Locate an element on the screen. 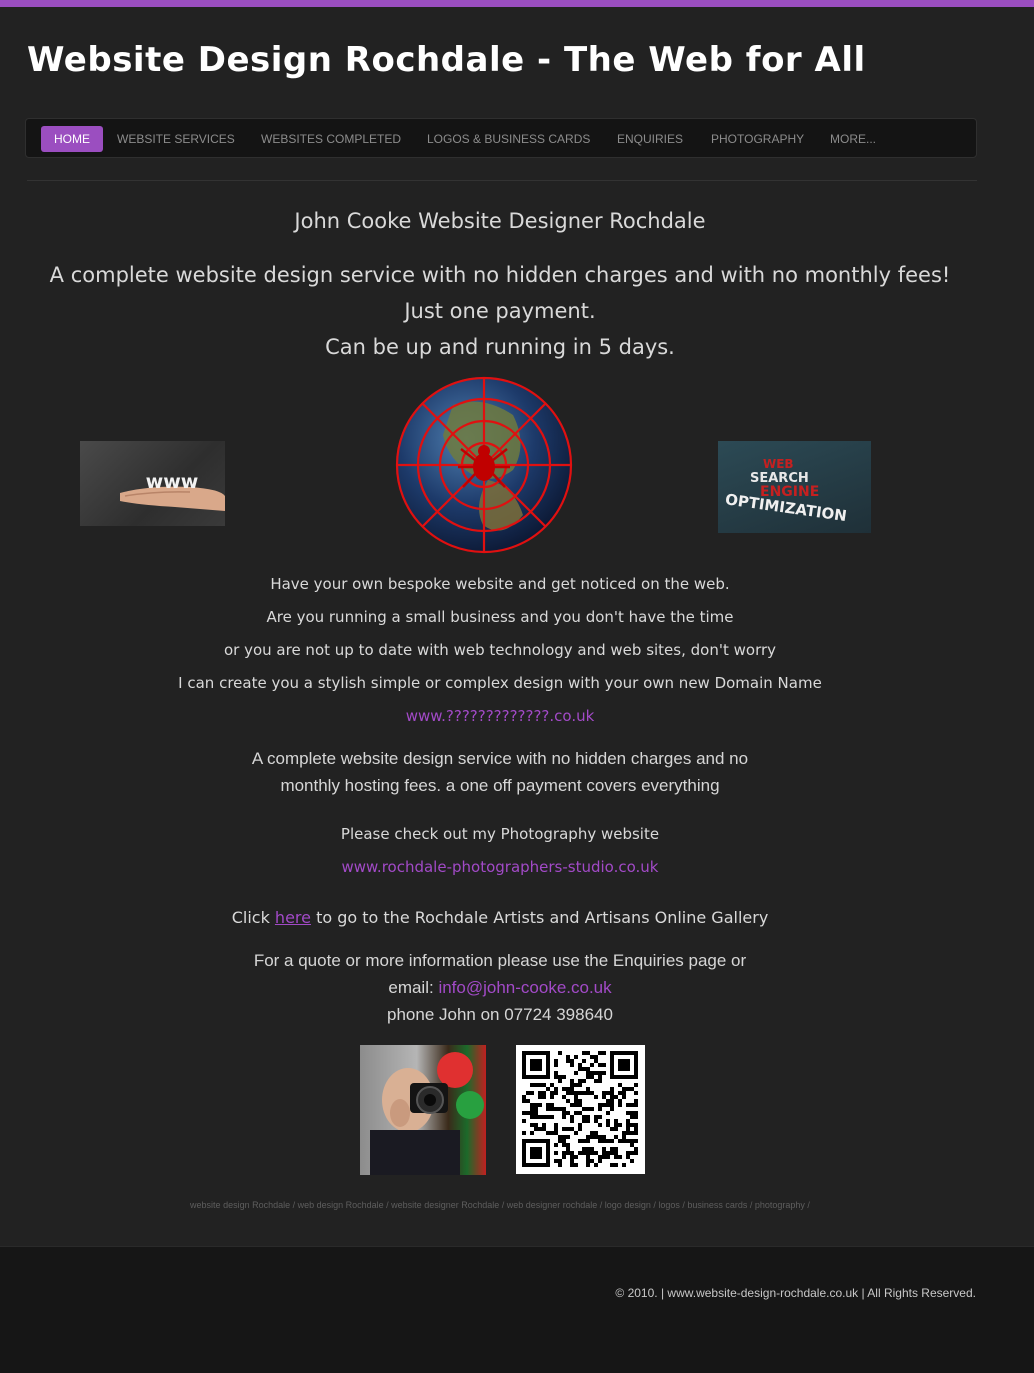 This screenshot has width=1034, height=1373. top-accent-bar is located at coordinates (517, 3).